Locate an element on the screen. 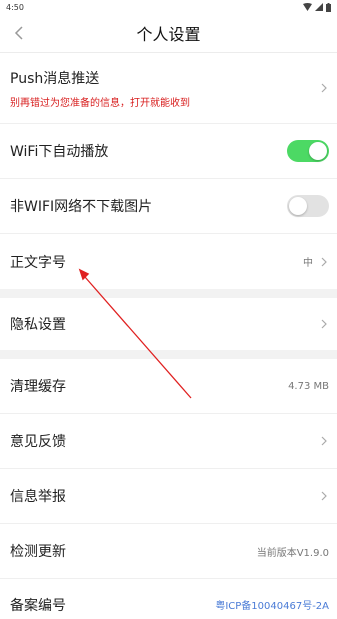 Image resolution: width=337 pixels, height=619 pixels. page-title: 个人设置 is located at coordinates (168, 34).